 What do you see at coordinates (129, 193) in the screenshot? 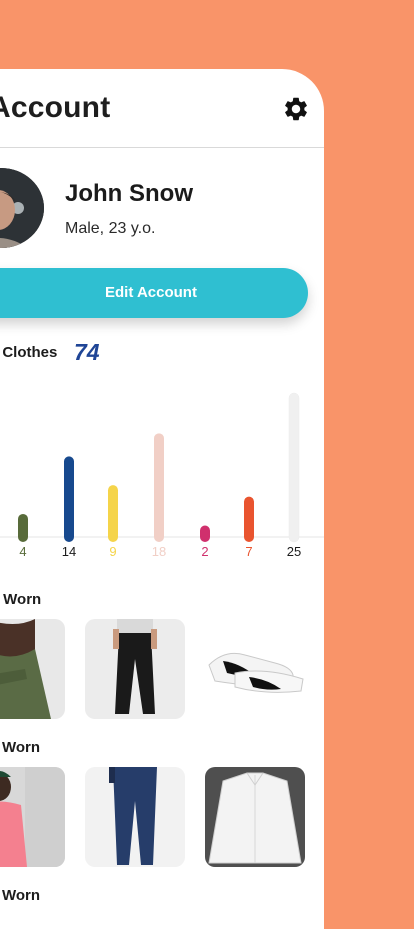
I see `profile-name: John Snow` at bounding box center [129, 193].